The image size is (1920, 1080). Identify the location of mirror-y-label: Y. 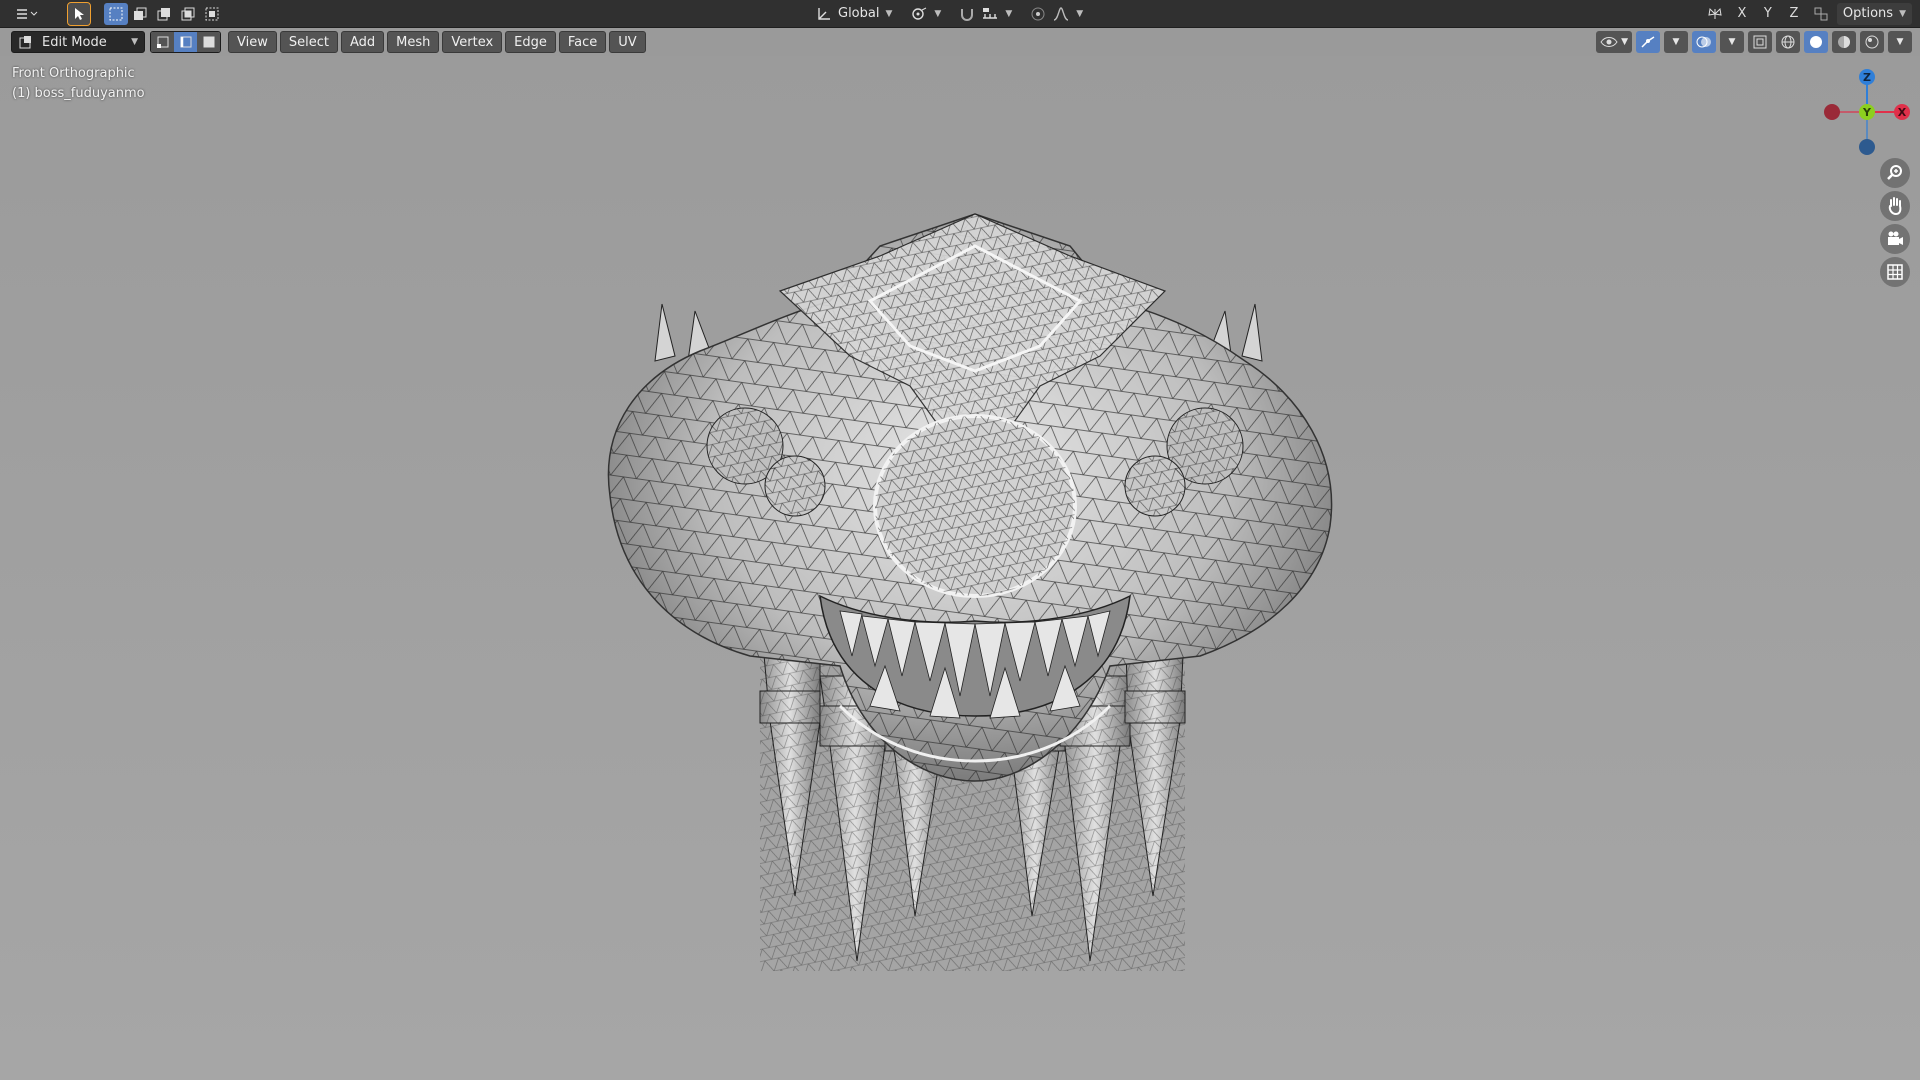
(1767, 13).